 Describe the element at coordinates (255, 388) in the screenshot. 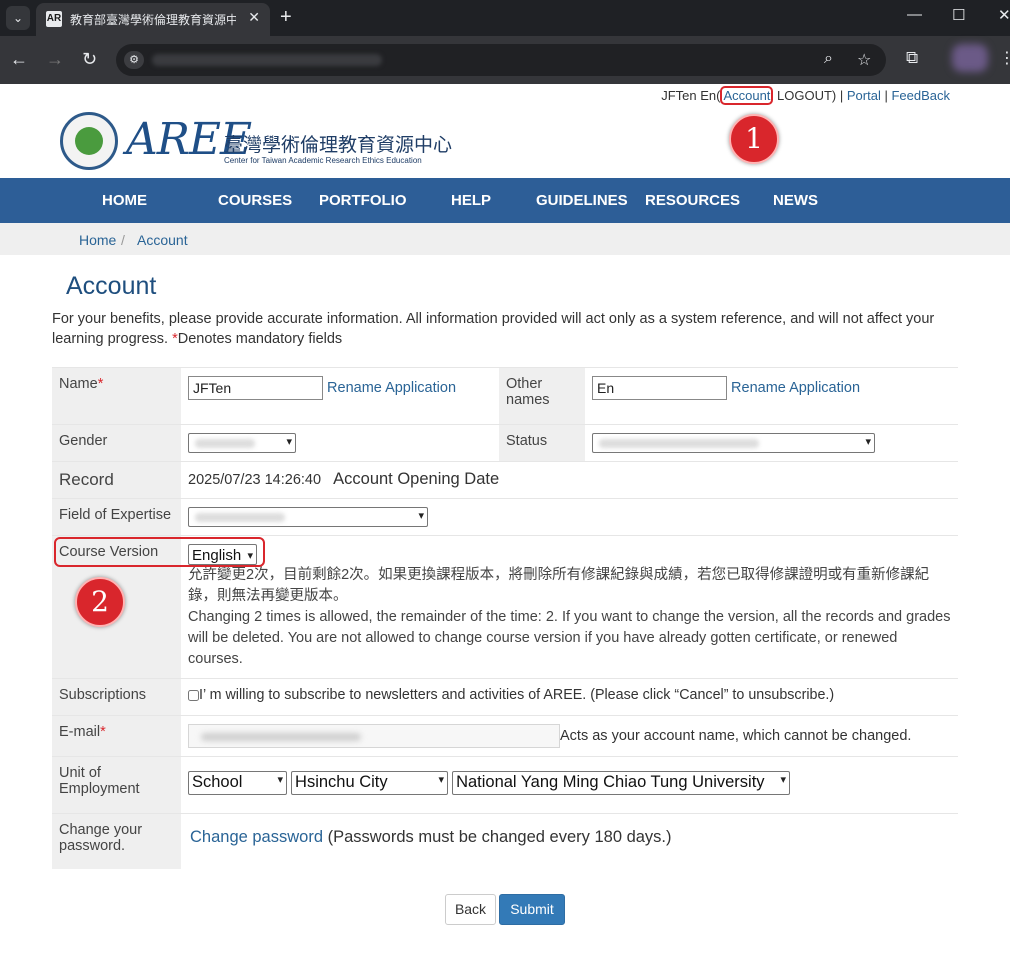

I see `name-field` at that location.